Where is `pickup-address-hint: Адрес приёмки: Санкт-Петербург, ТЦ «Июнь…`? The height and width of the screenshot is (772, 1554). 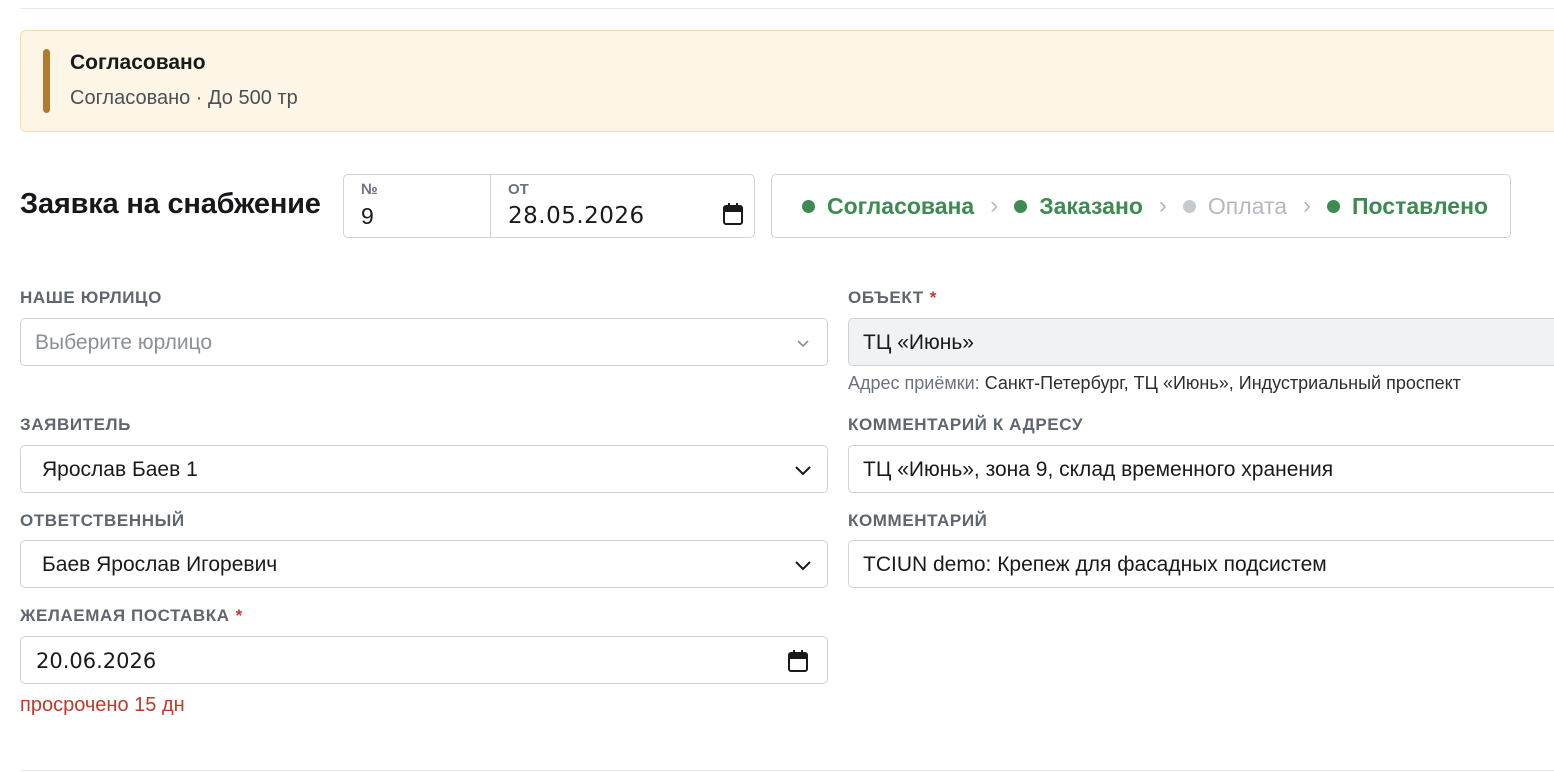
pickup-address-hint: Адрес приёмки: Санкт-Петербург, ТЦ «Июнь… is located at coordinates (1154, 383).